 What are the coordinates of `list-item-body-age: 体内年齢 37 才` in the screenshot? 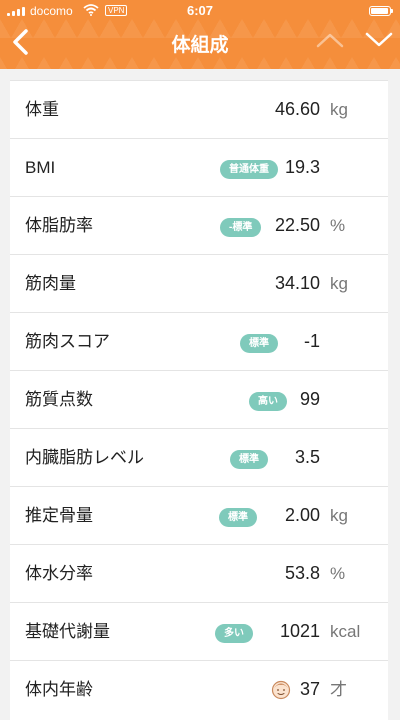 It's located at (199, 688).